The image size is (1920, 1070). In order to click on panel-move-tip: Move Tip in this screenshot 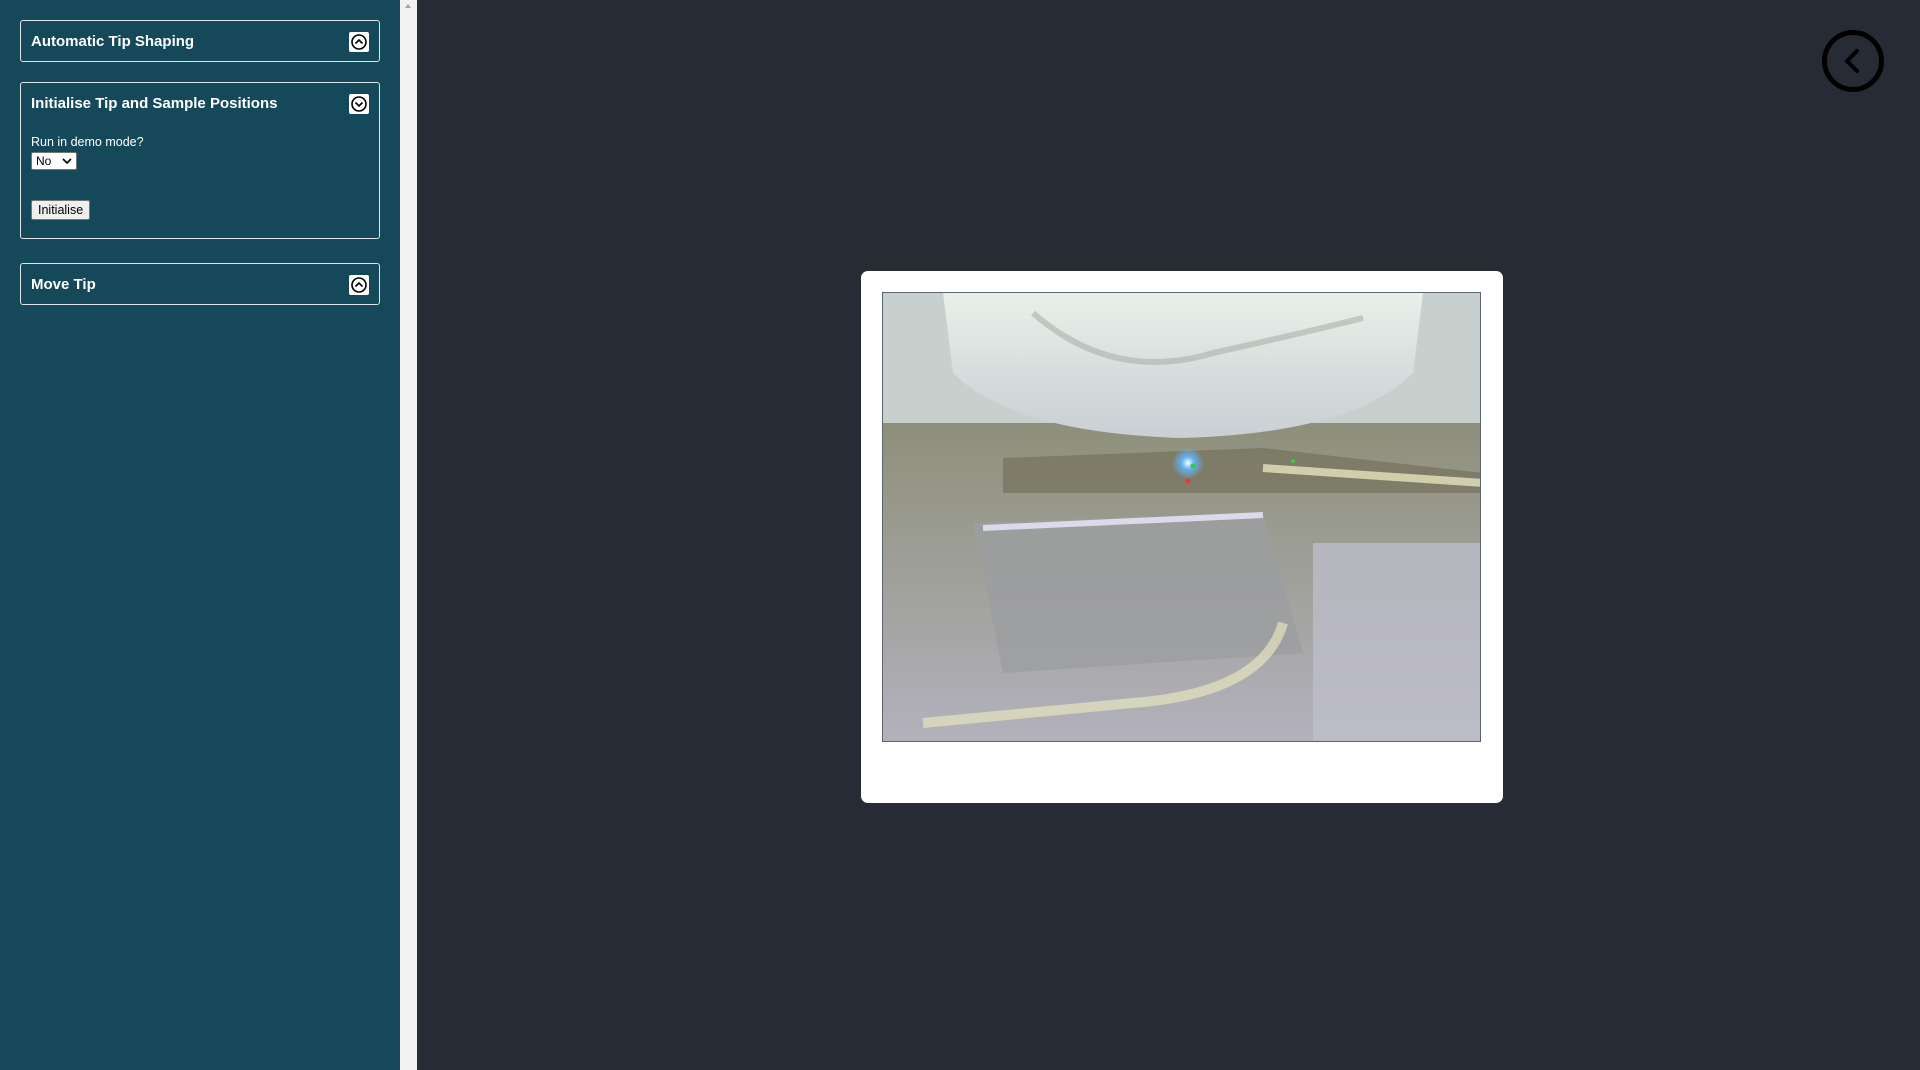, I will do `click(200, 284)`.